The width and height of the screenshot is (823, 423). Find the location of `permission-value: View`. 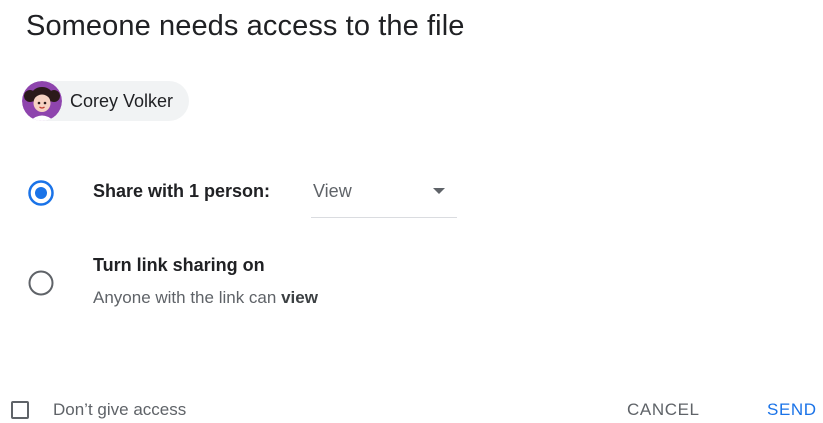

permission-value: View is located at coordinates (332, 191).